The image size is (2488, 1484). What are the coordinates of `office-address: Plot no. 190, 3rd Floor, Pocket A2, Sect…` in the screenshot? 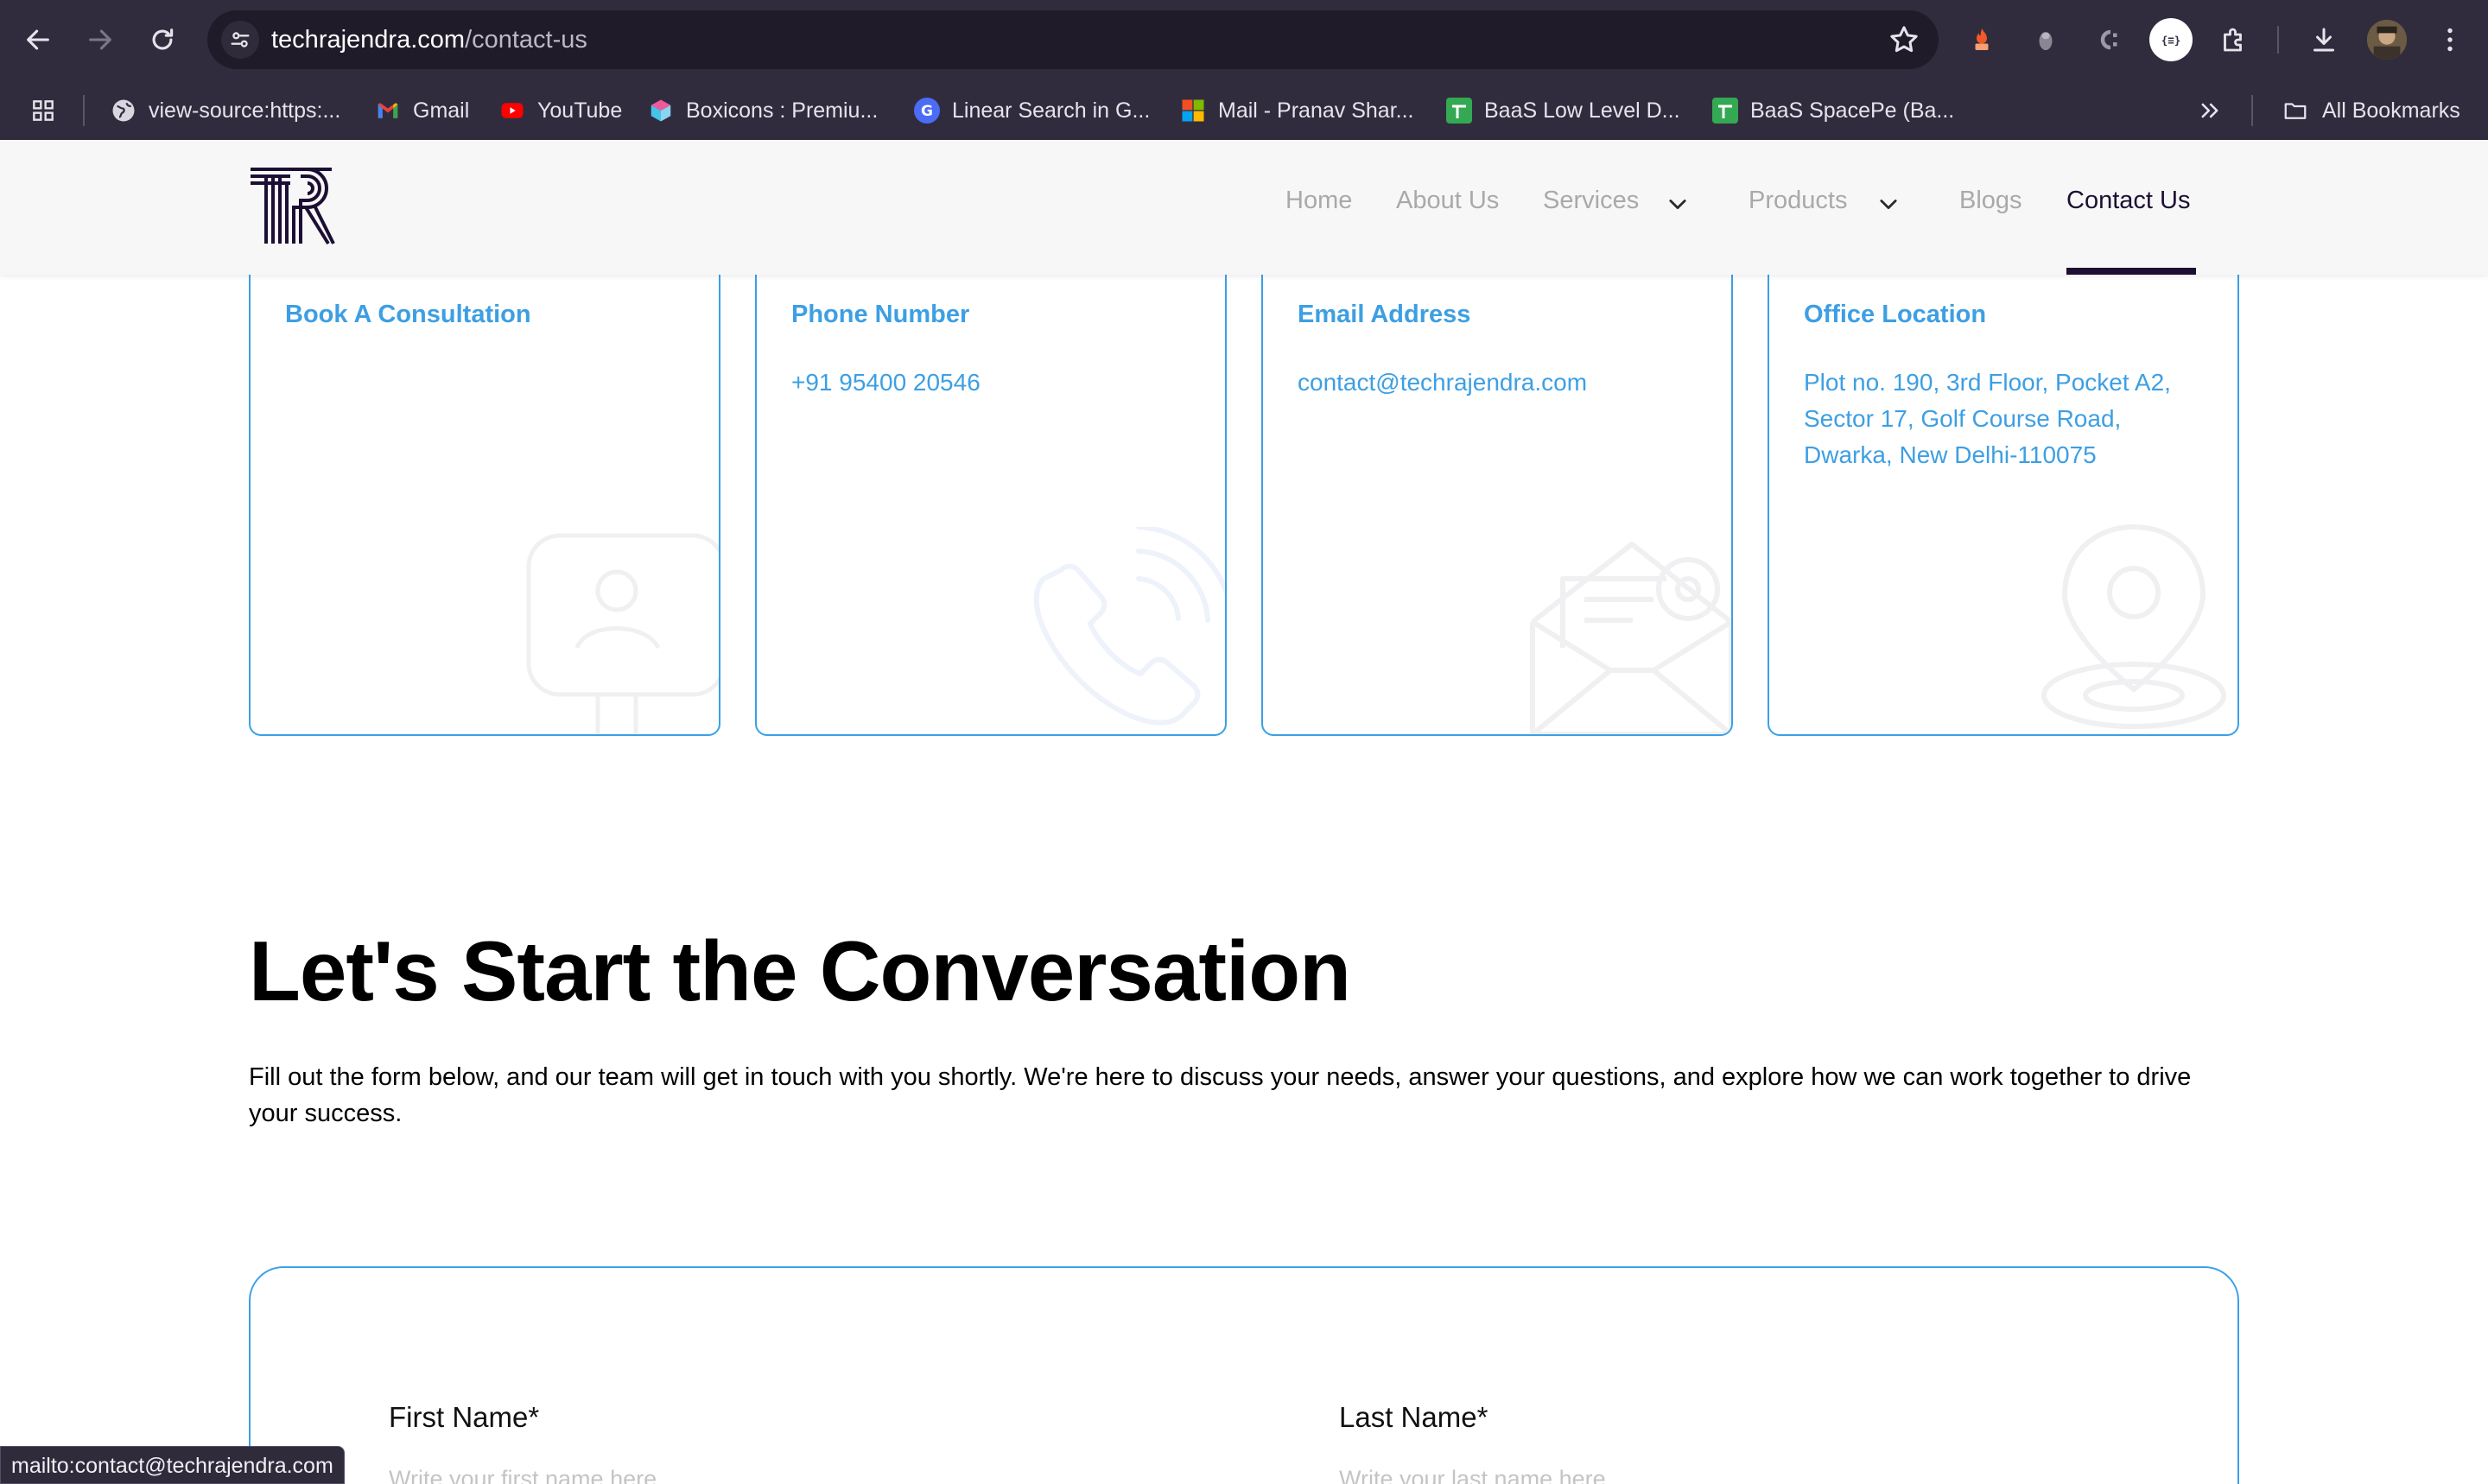 It's located at (1988, 418).